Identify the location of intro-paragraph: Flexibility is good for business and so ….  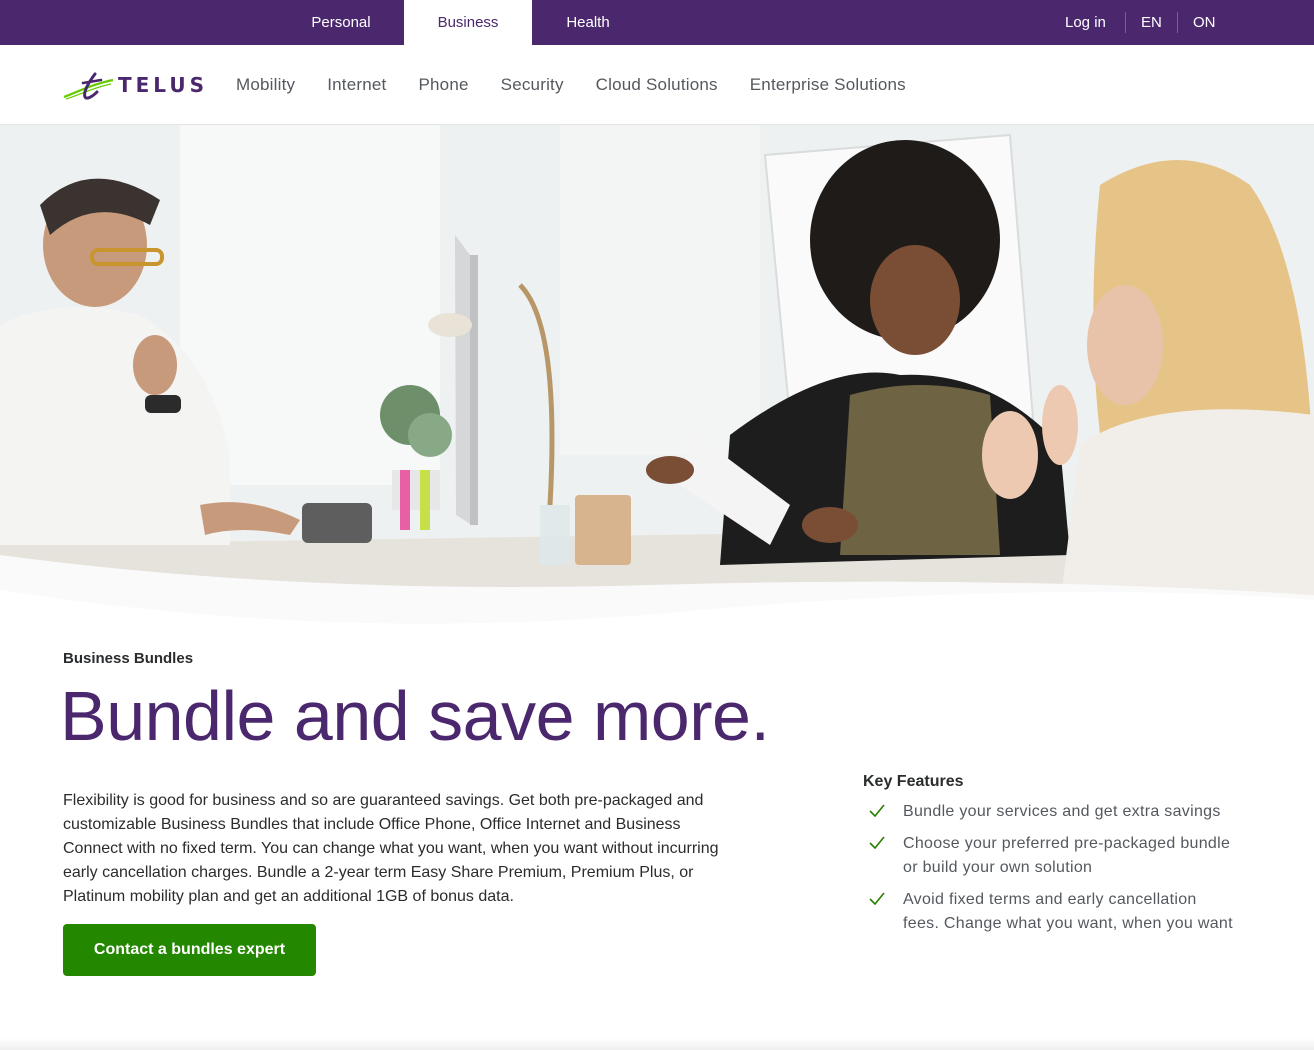
(391, 848).